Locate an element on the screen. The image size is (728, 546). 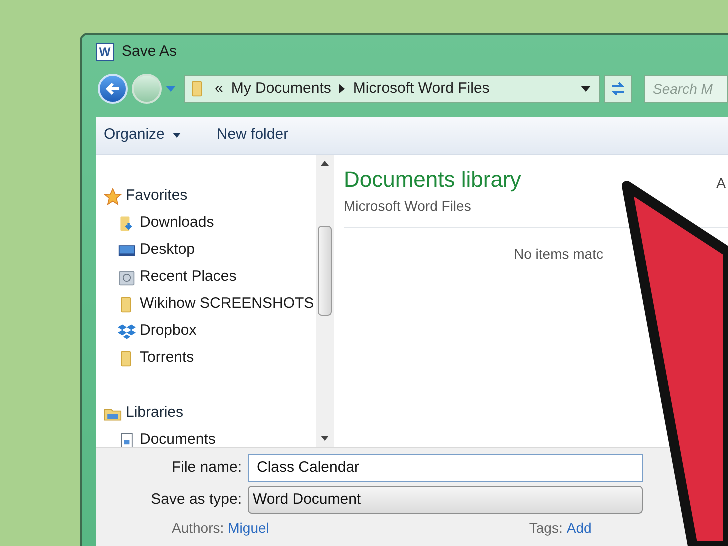
document-icon is located at coordinates (127, 439).